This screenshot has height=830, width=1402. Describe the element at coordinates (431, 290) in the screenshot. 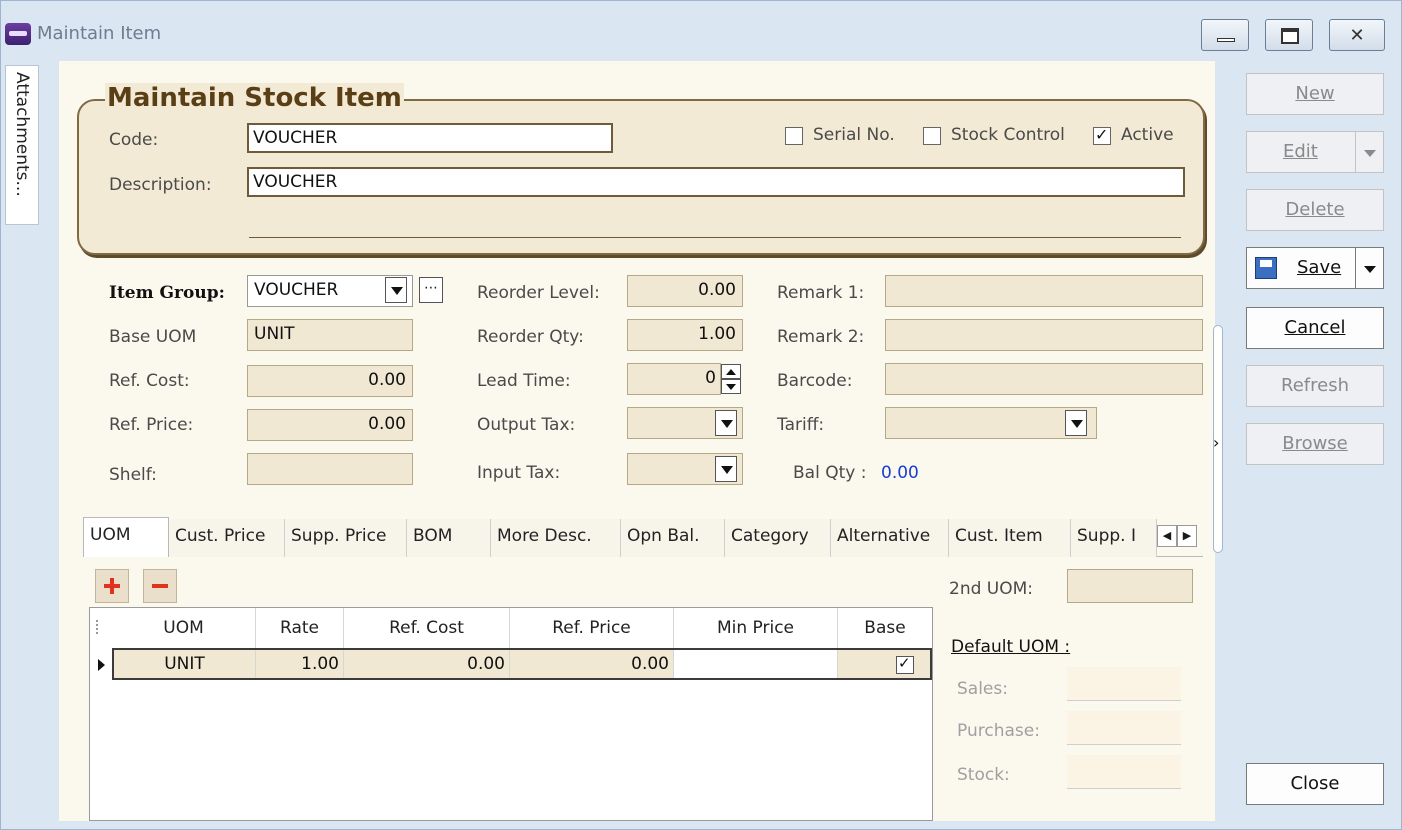

I see `item-group-lookup-button: ⋯` at that location.